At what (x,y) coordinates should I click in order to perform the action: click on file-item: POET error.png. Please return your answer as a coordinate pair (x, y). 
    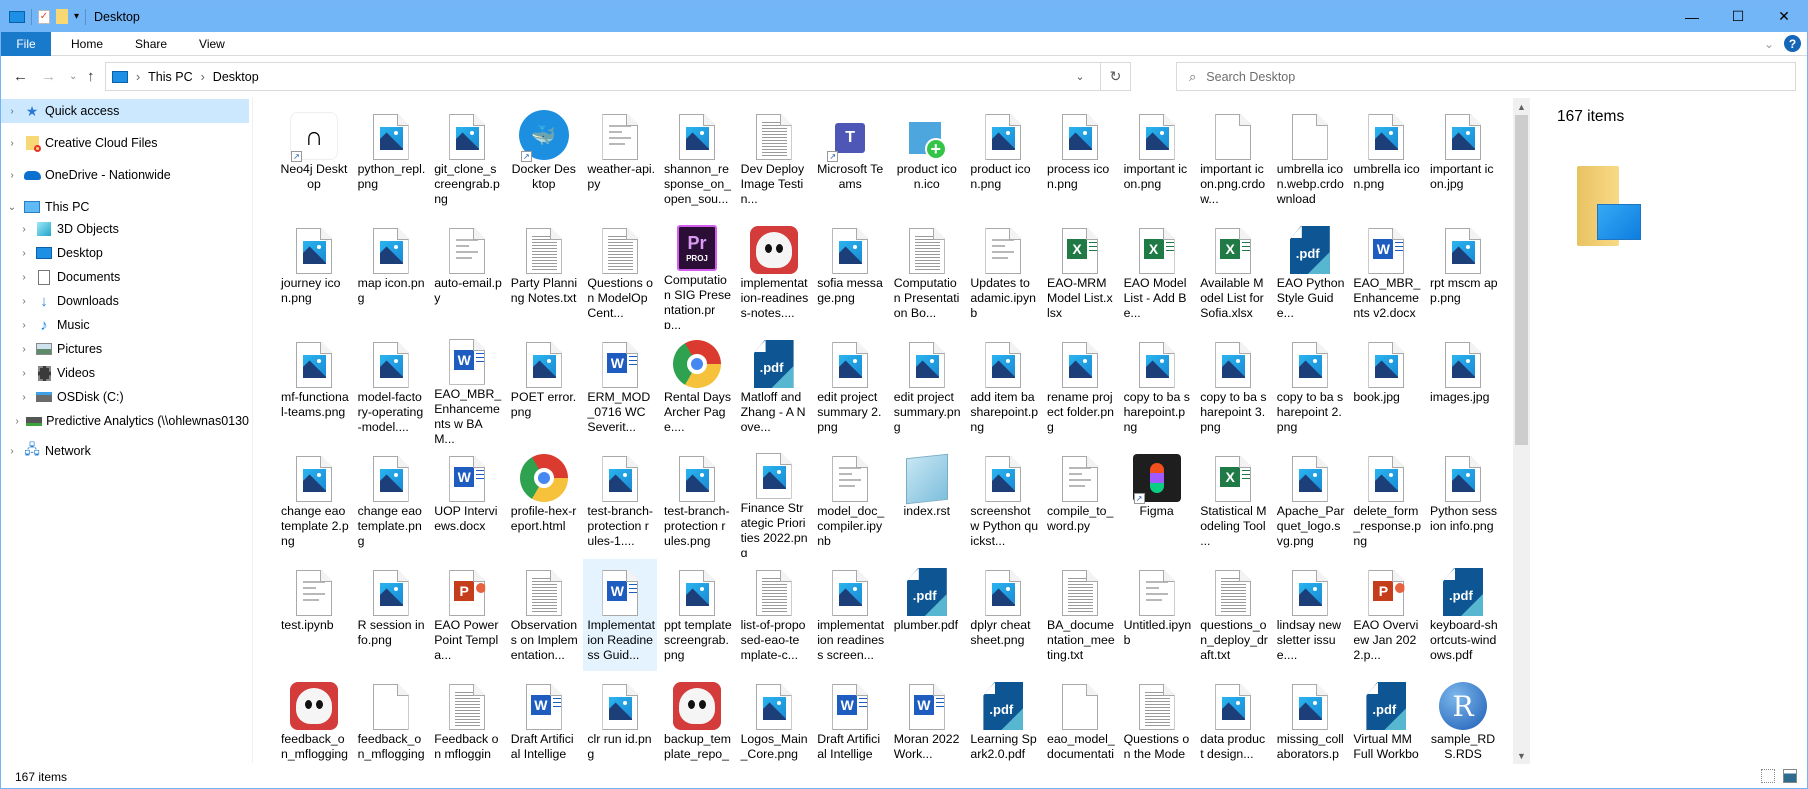
    Looking at the image, I should click on (544, 387).